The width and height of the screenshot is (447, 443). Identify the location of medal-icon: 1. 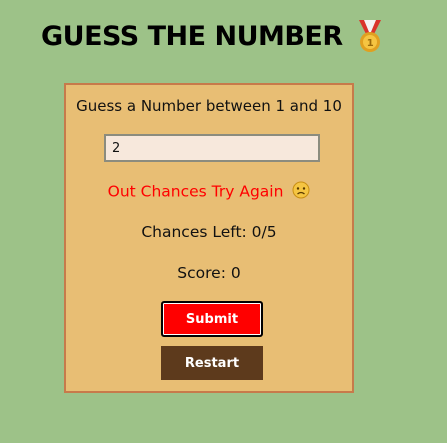
(370, 36).